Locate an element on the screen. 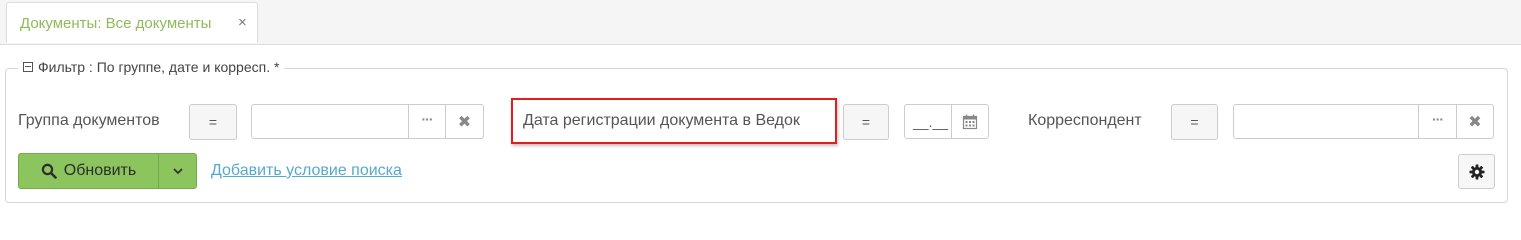  correspondent-operator-button: = is located at coordinates (1194, 122).